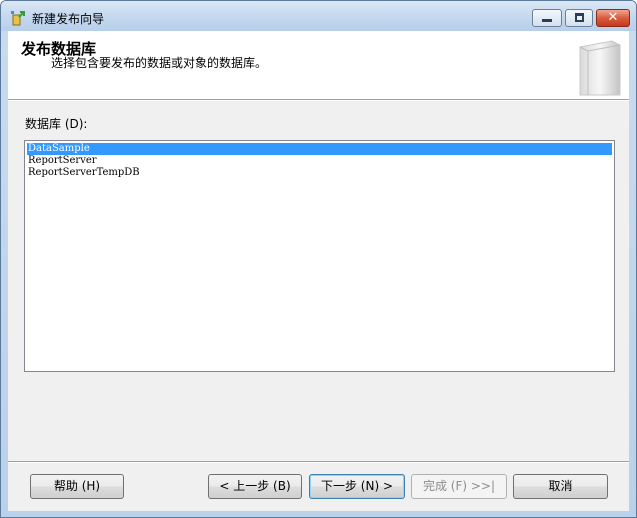 The image size is (637, 518). Describe the element at coordinates (18, 18) in the screenshot. I see `wizard-app-icon` at that location.